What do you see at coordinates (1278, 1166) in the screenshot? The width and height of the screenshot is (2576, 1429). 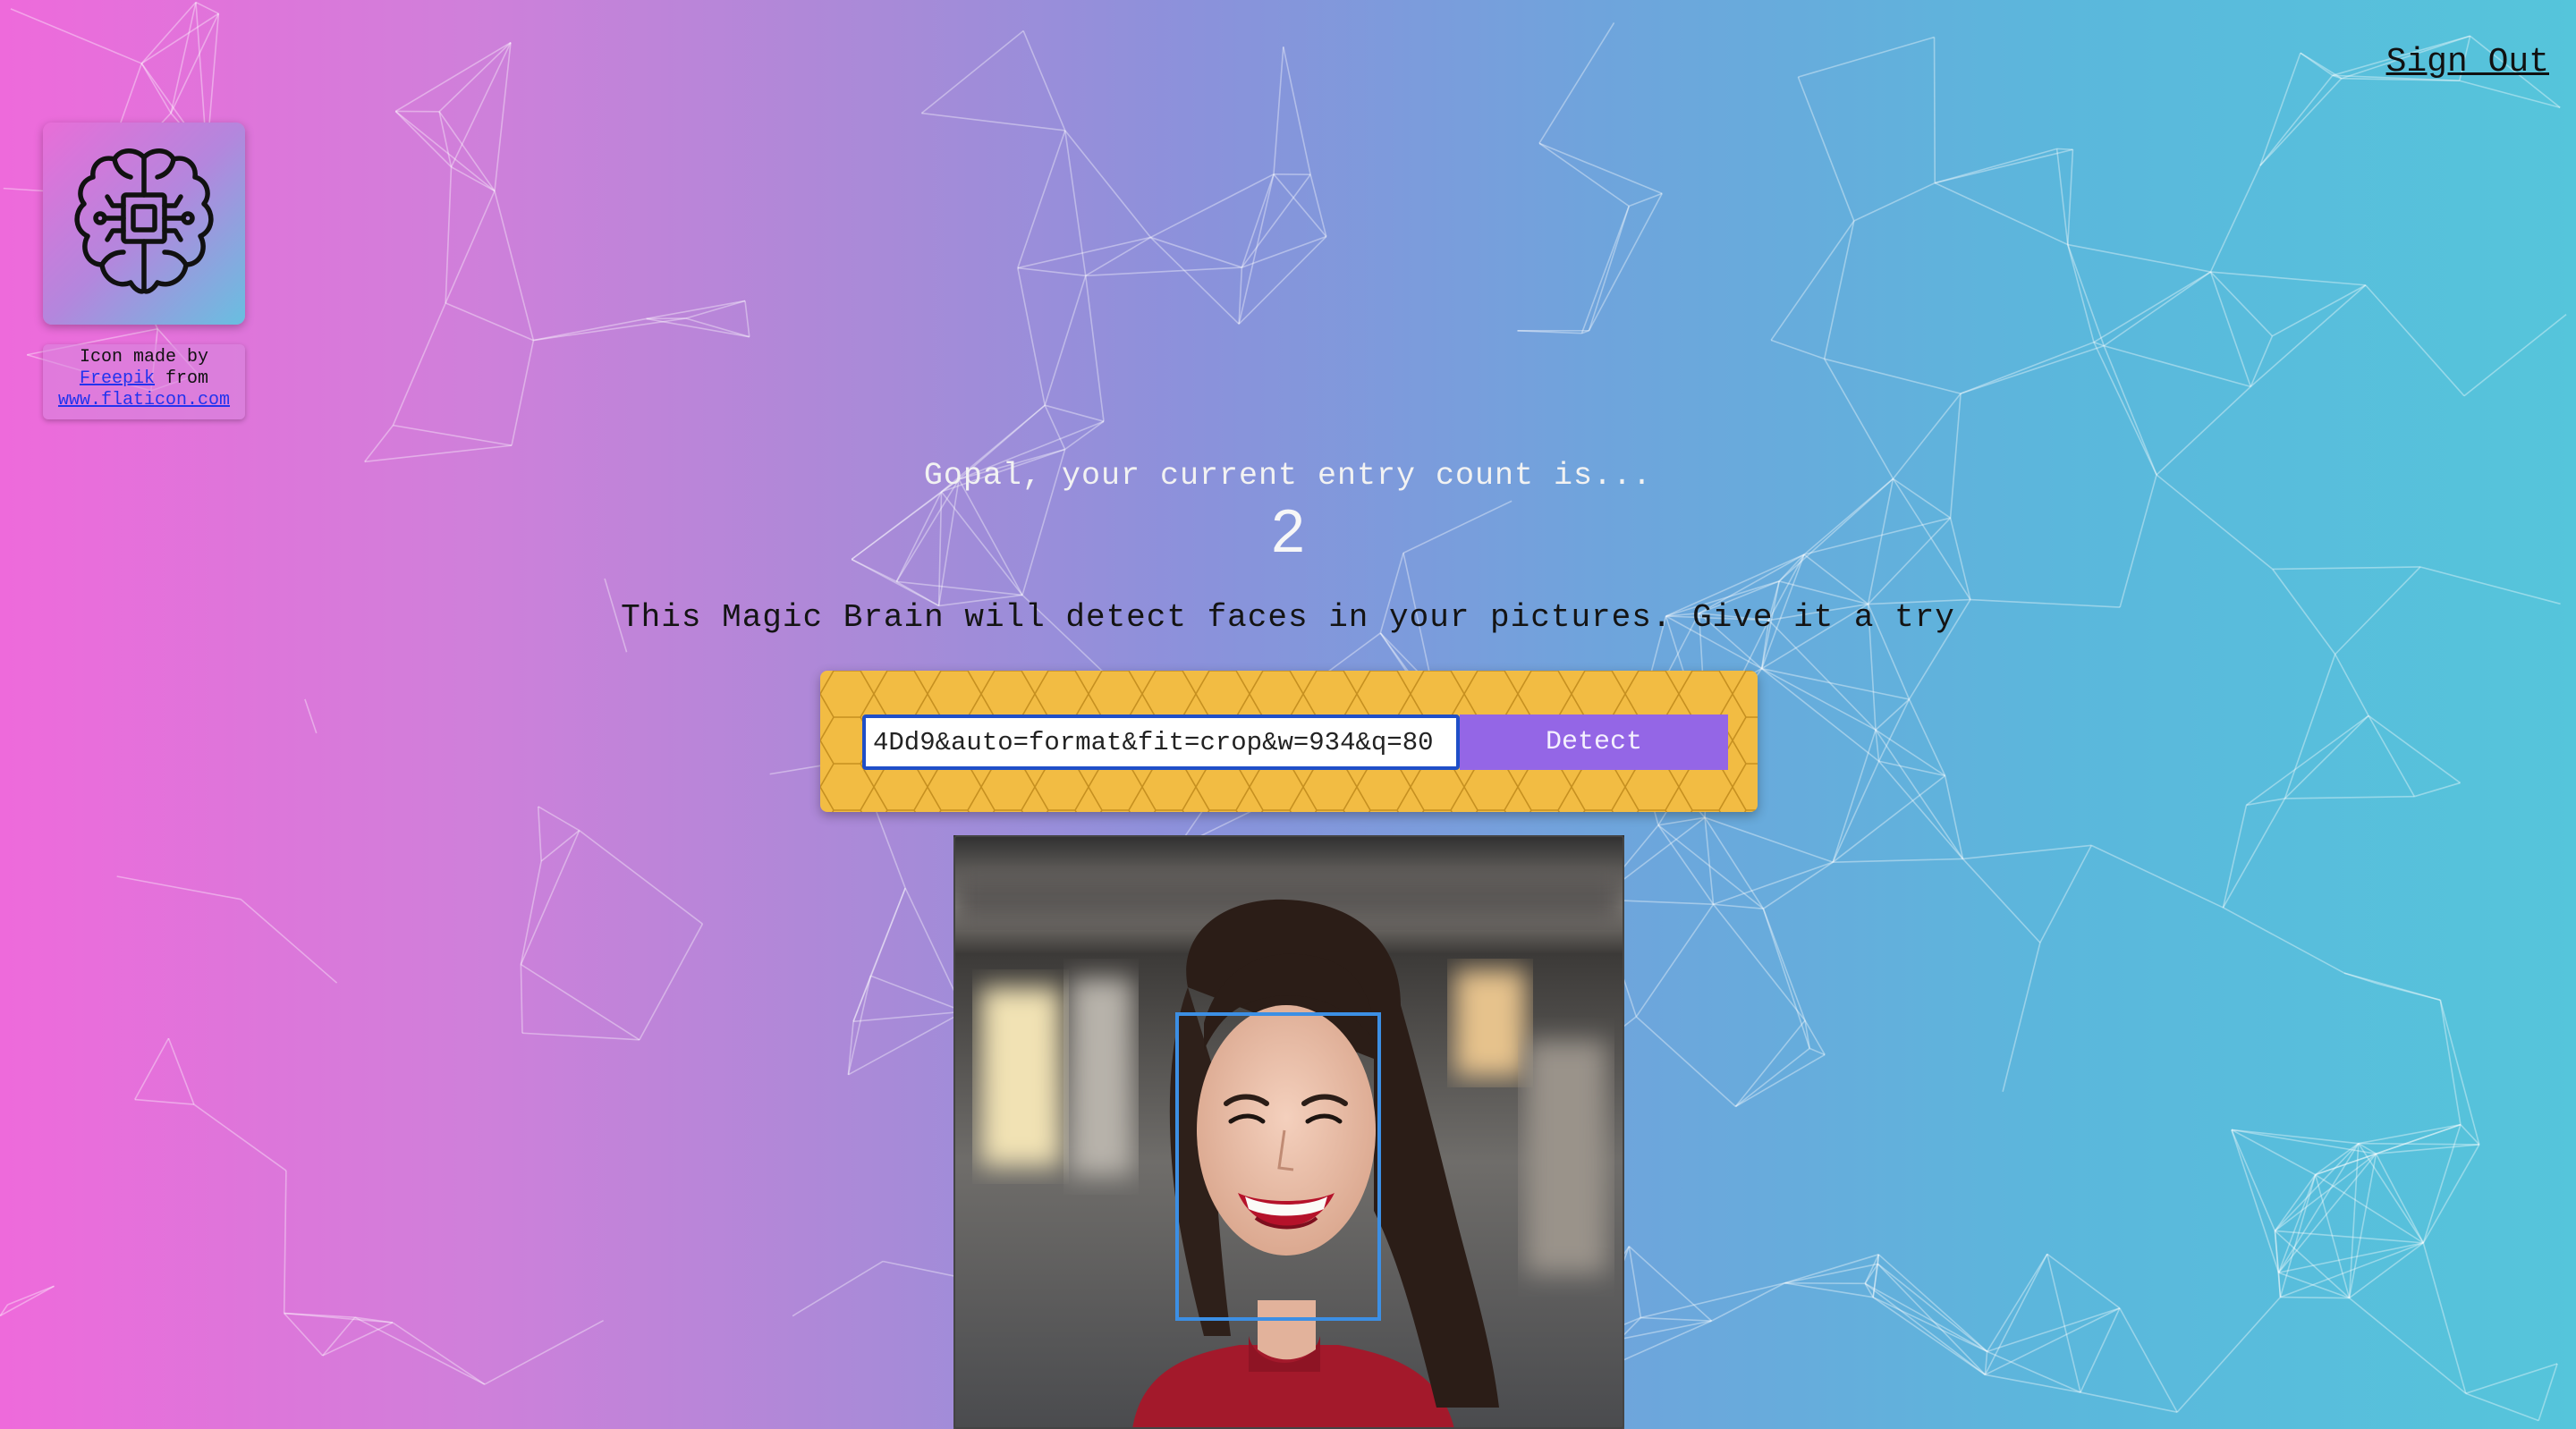 I see `face-bounding-box` at bounding box center [1278, 1166].